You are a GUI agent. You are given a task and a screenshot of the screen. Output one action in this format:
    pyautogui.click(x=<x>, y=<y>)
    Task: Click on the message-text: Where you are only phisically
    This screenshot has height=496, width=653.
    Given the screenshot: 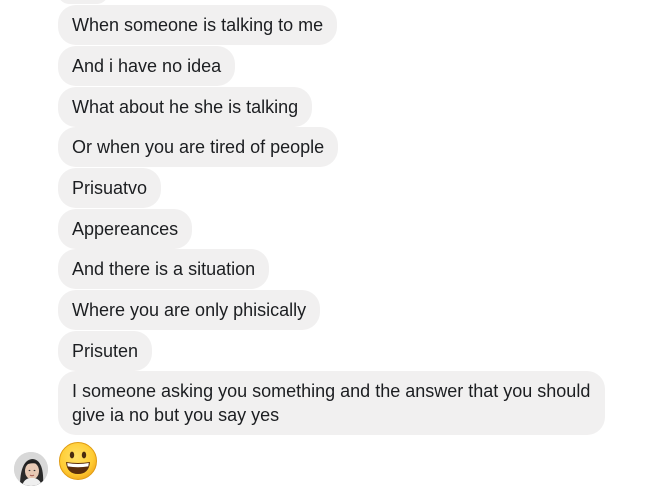 What is the action you would take?
    pyautogui.click(x=189, y=310)
    